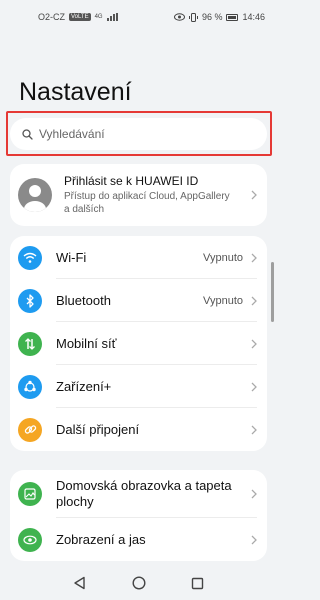  I want to click on bluetooth-status: Vypnuto, so click(223, 300).